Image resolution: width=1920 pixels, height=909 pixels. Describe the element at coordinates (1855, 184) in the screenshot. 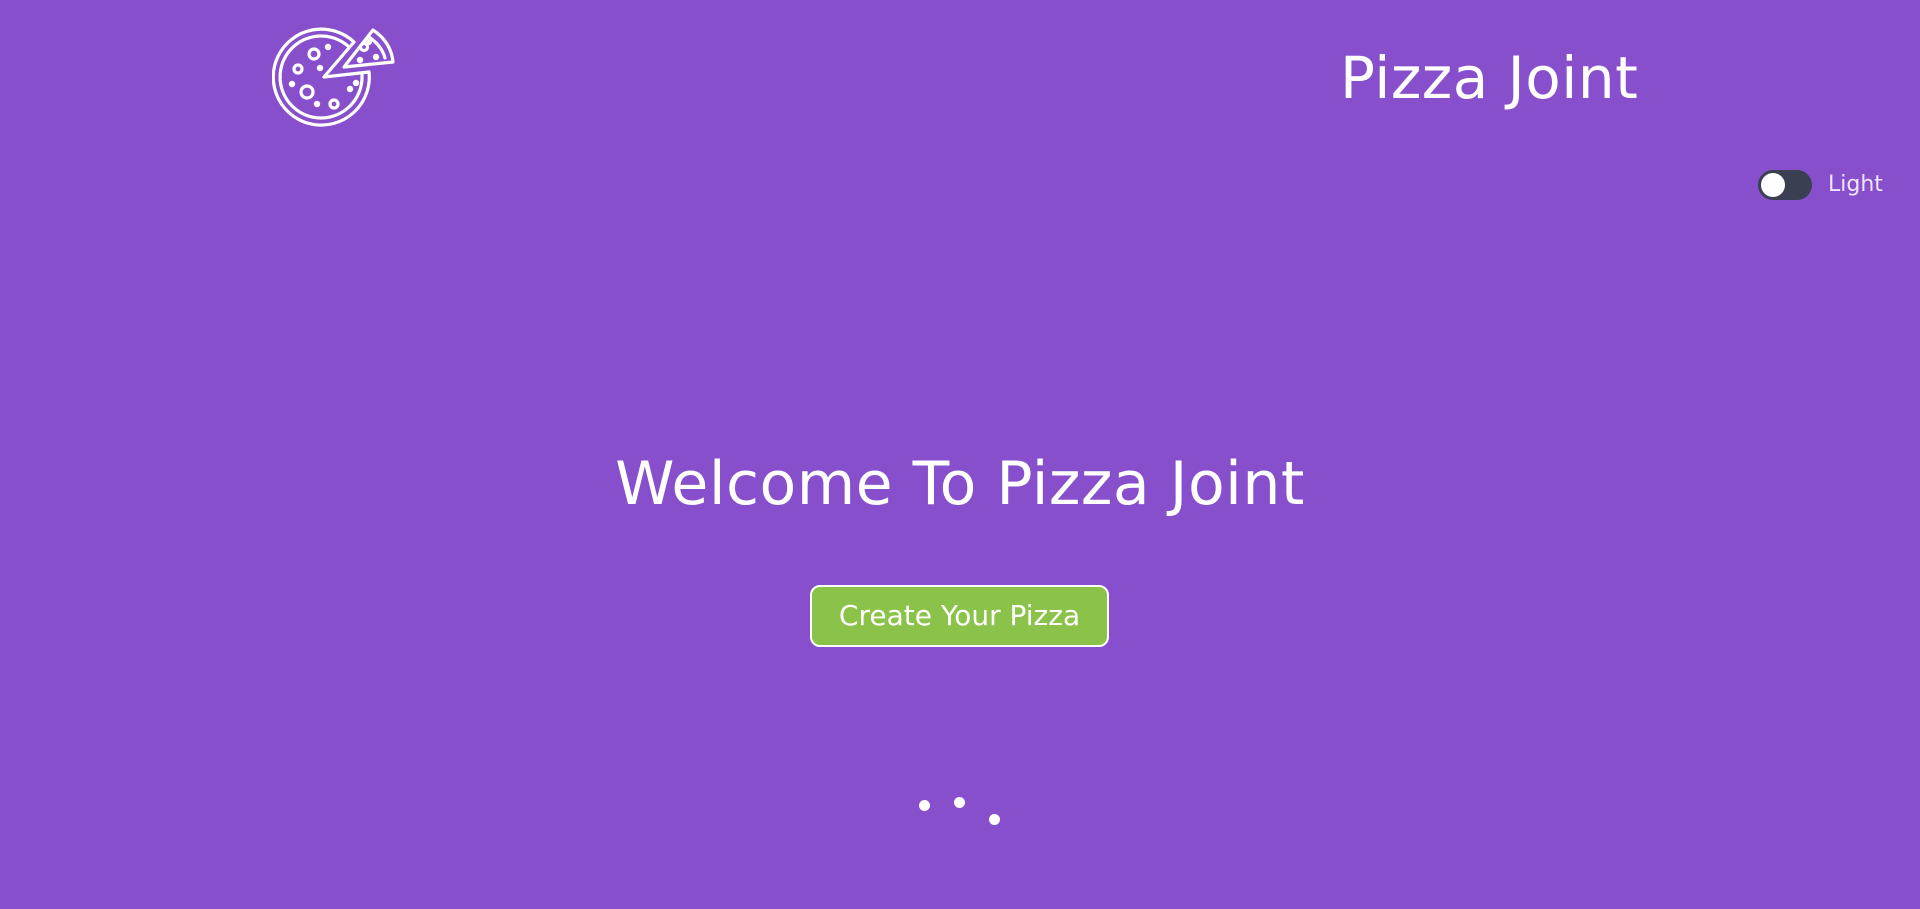

I see `theme-label: Light` at that location.